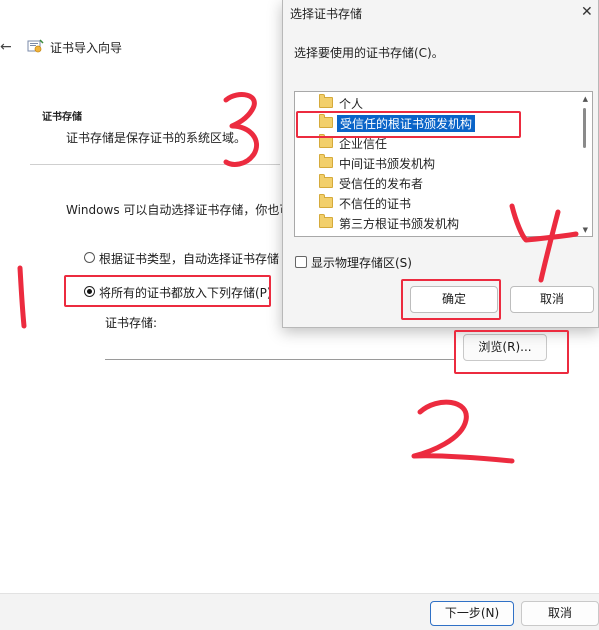 The image size is (599, 630). What do you see at coordinates (387, 164) in the screenshot?
I see `tree-item-label: 中间证书颁发机构` at bounding box center [387, 164].